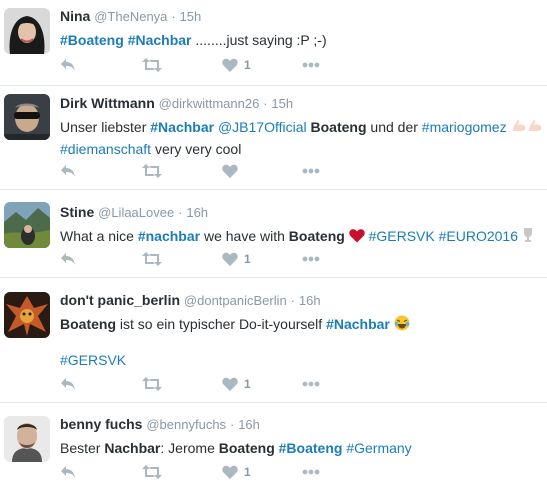  Describe the element at coordinates (210, 171) in the screenshot. I see `tweet-actions` at that location.